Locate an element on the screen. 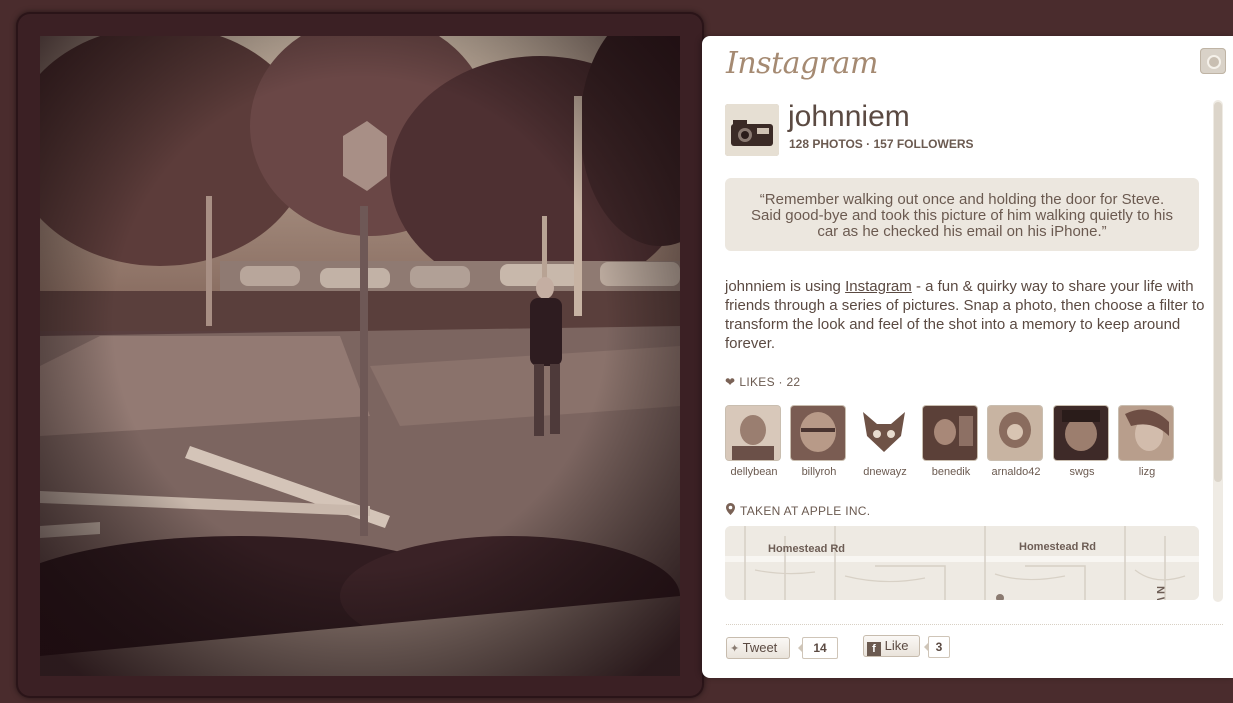 The width and height of the screenshot is (1233, 703). like-label: Like is located at coordinates (896, 645).